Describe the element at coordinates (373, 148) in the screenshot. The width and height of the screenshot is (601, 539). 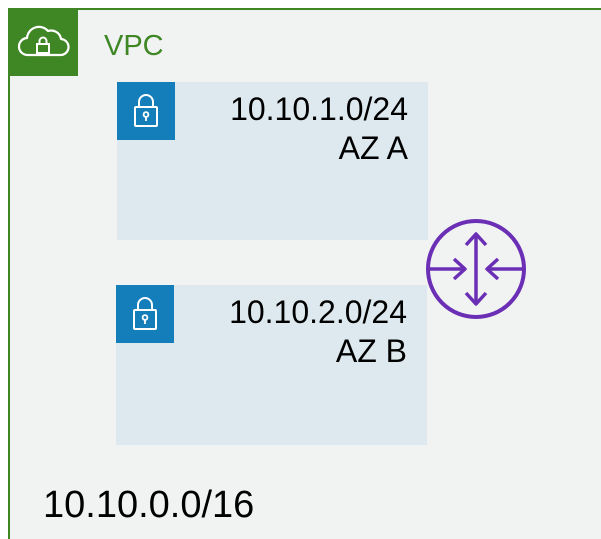
I see `subnet-az: AZ A` at that location.